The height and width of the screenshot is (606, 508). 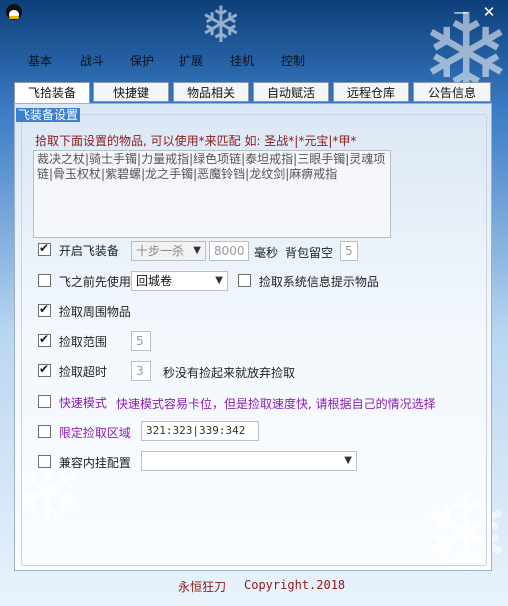 I want to click on tab-auto-revive: 自动赋活, so click(x=291, y=92).